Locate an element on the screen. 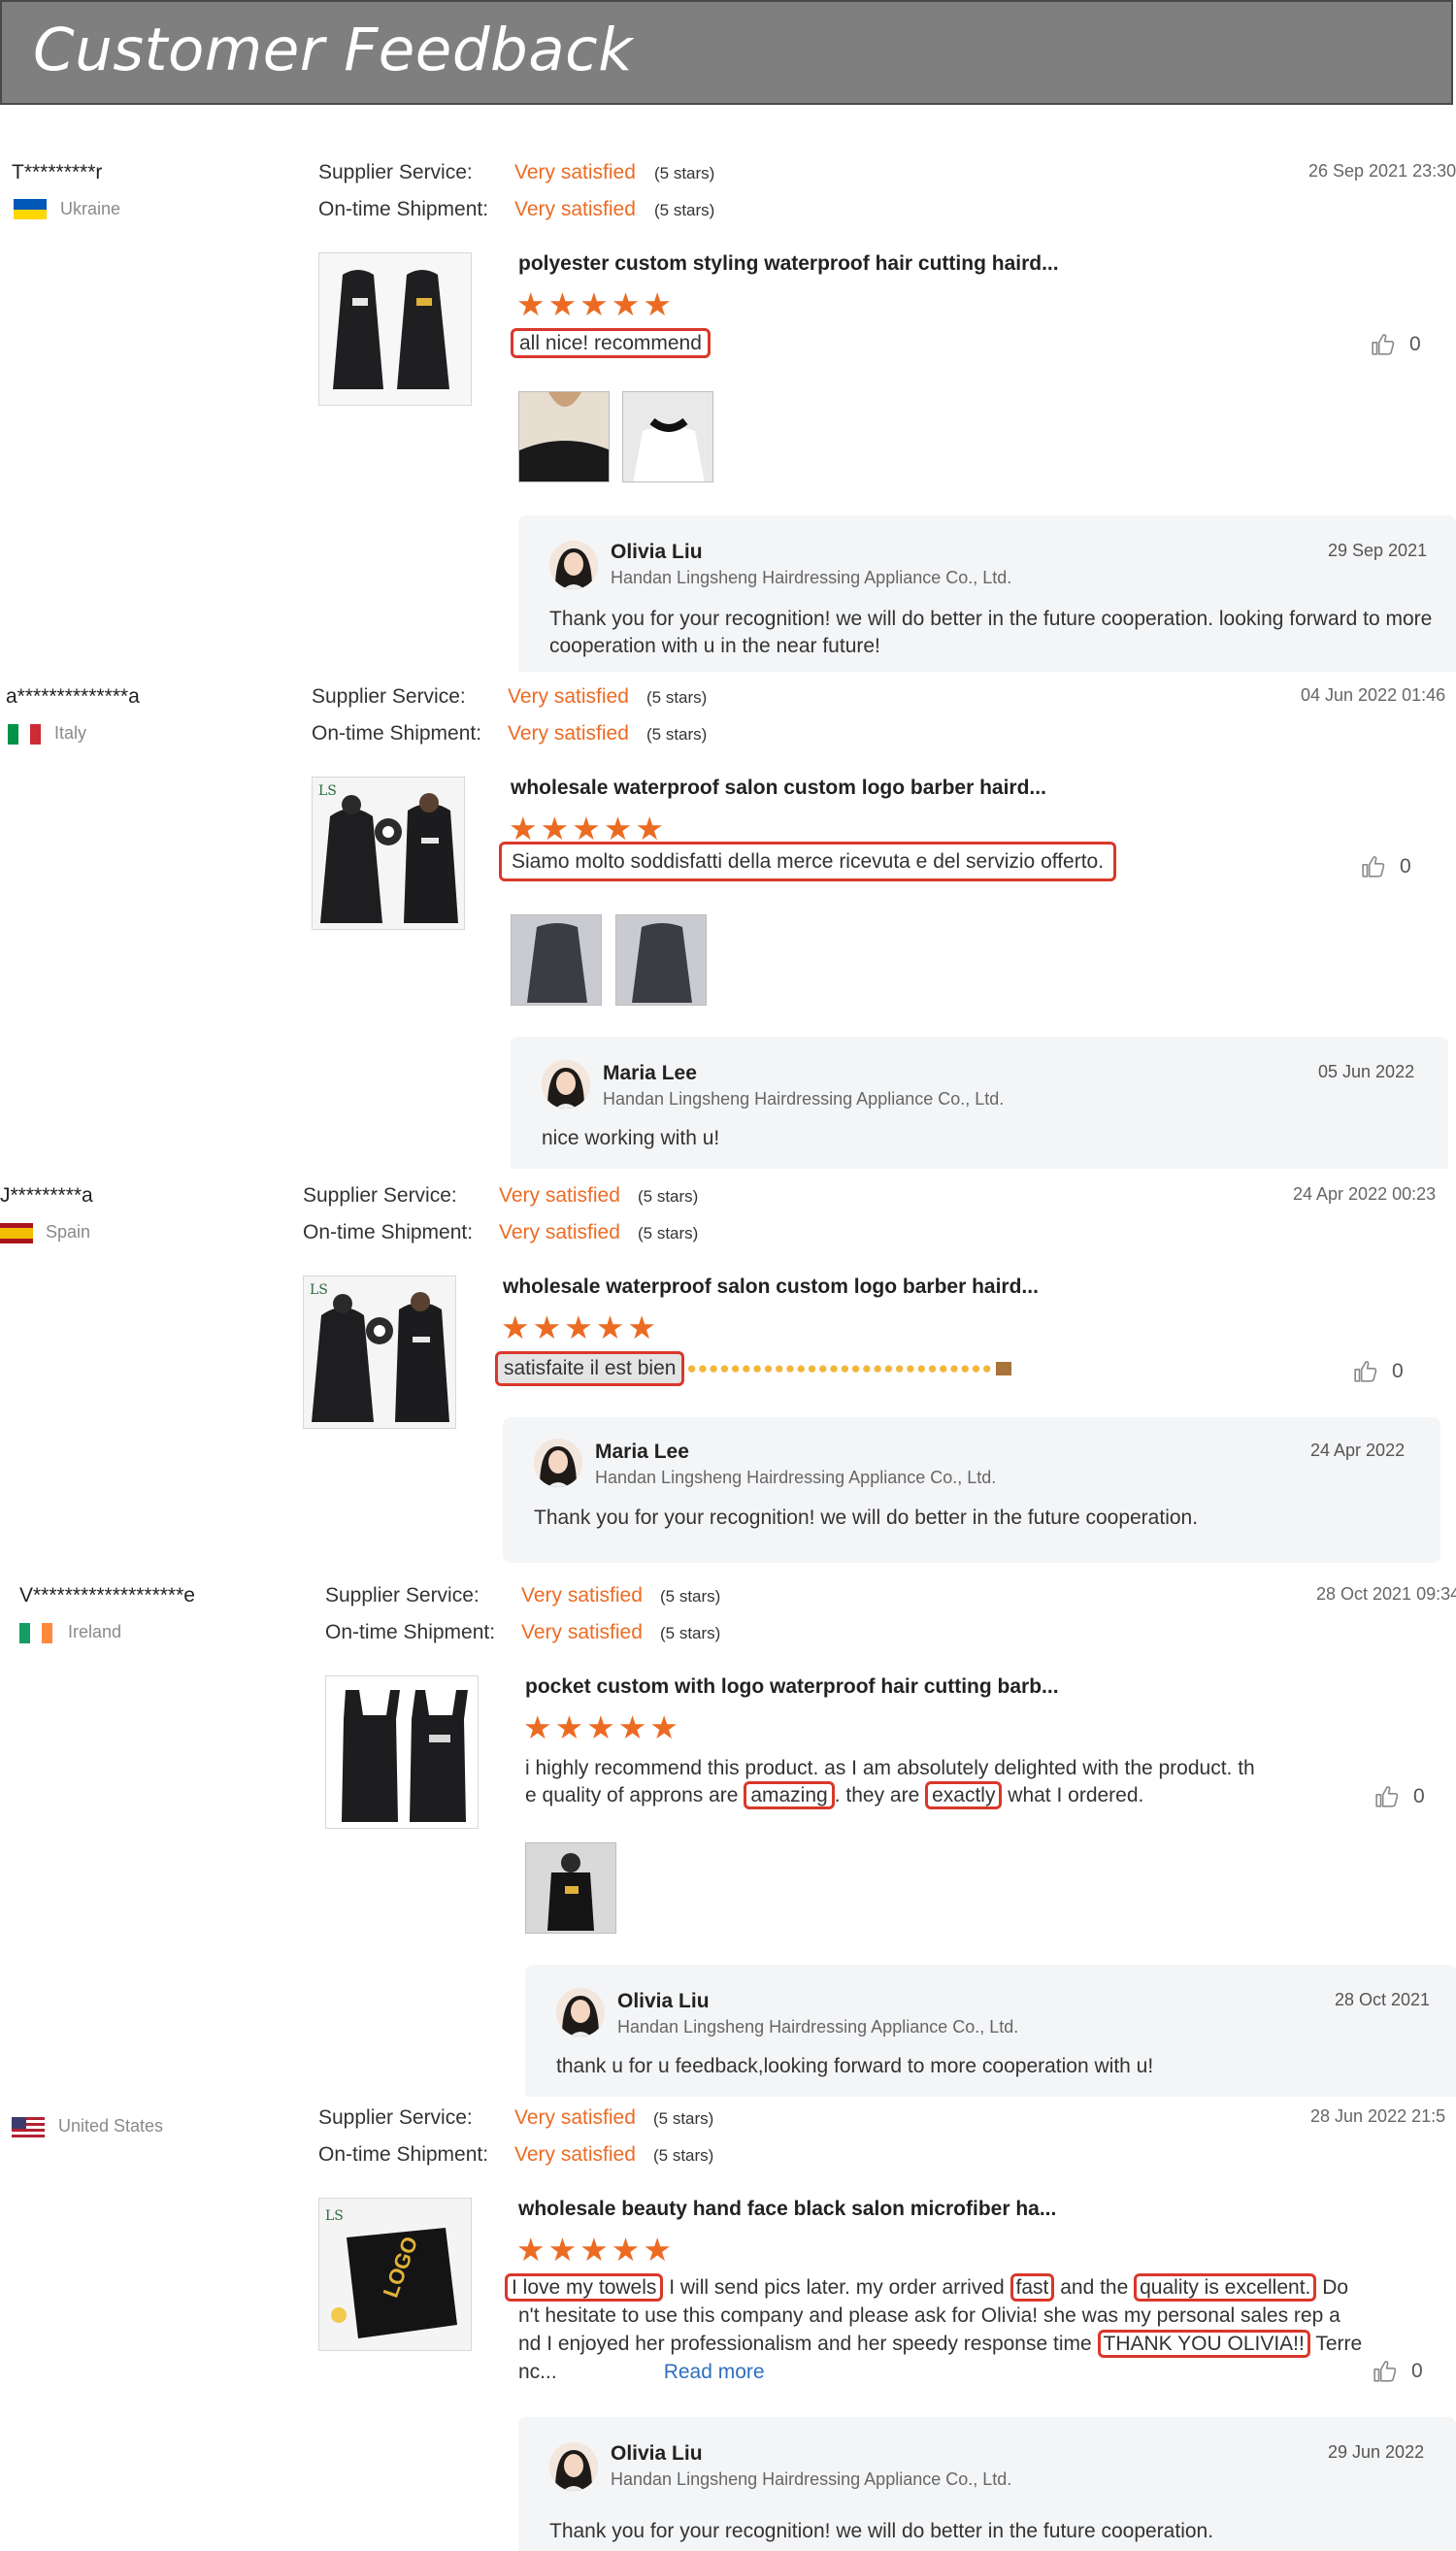  review-date: 26 Sep 2021 23:30 is located at coordinates (1382, 171).